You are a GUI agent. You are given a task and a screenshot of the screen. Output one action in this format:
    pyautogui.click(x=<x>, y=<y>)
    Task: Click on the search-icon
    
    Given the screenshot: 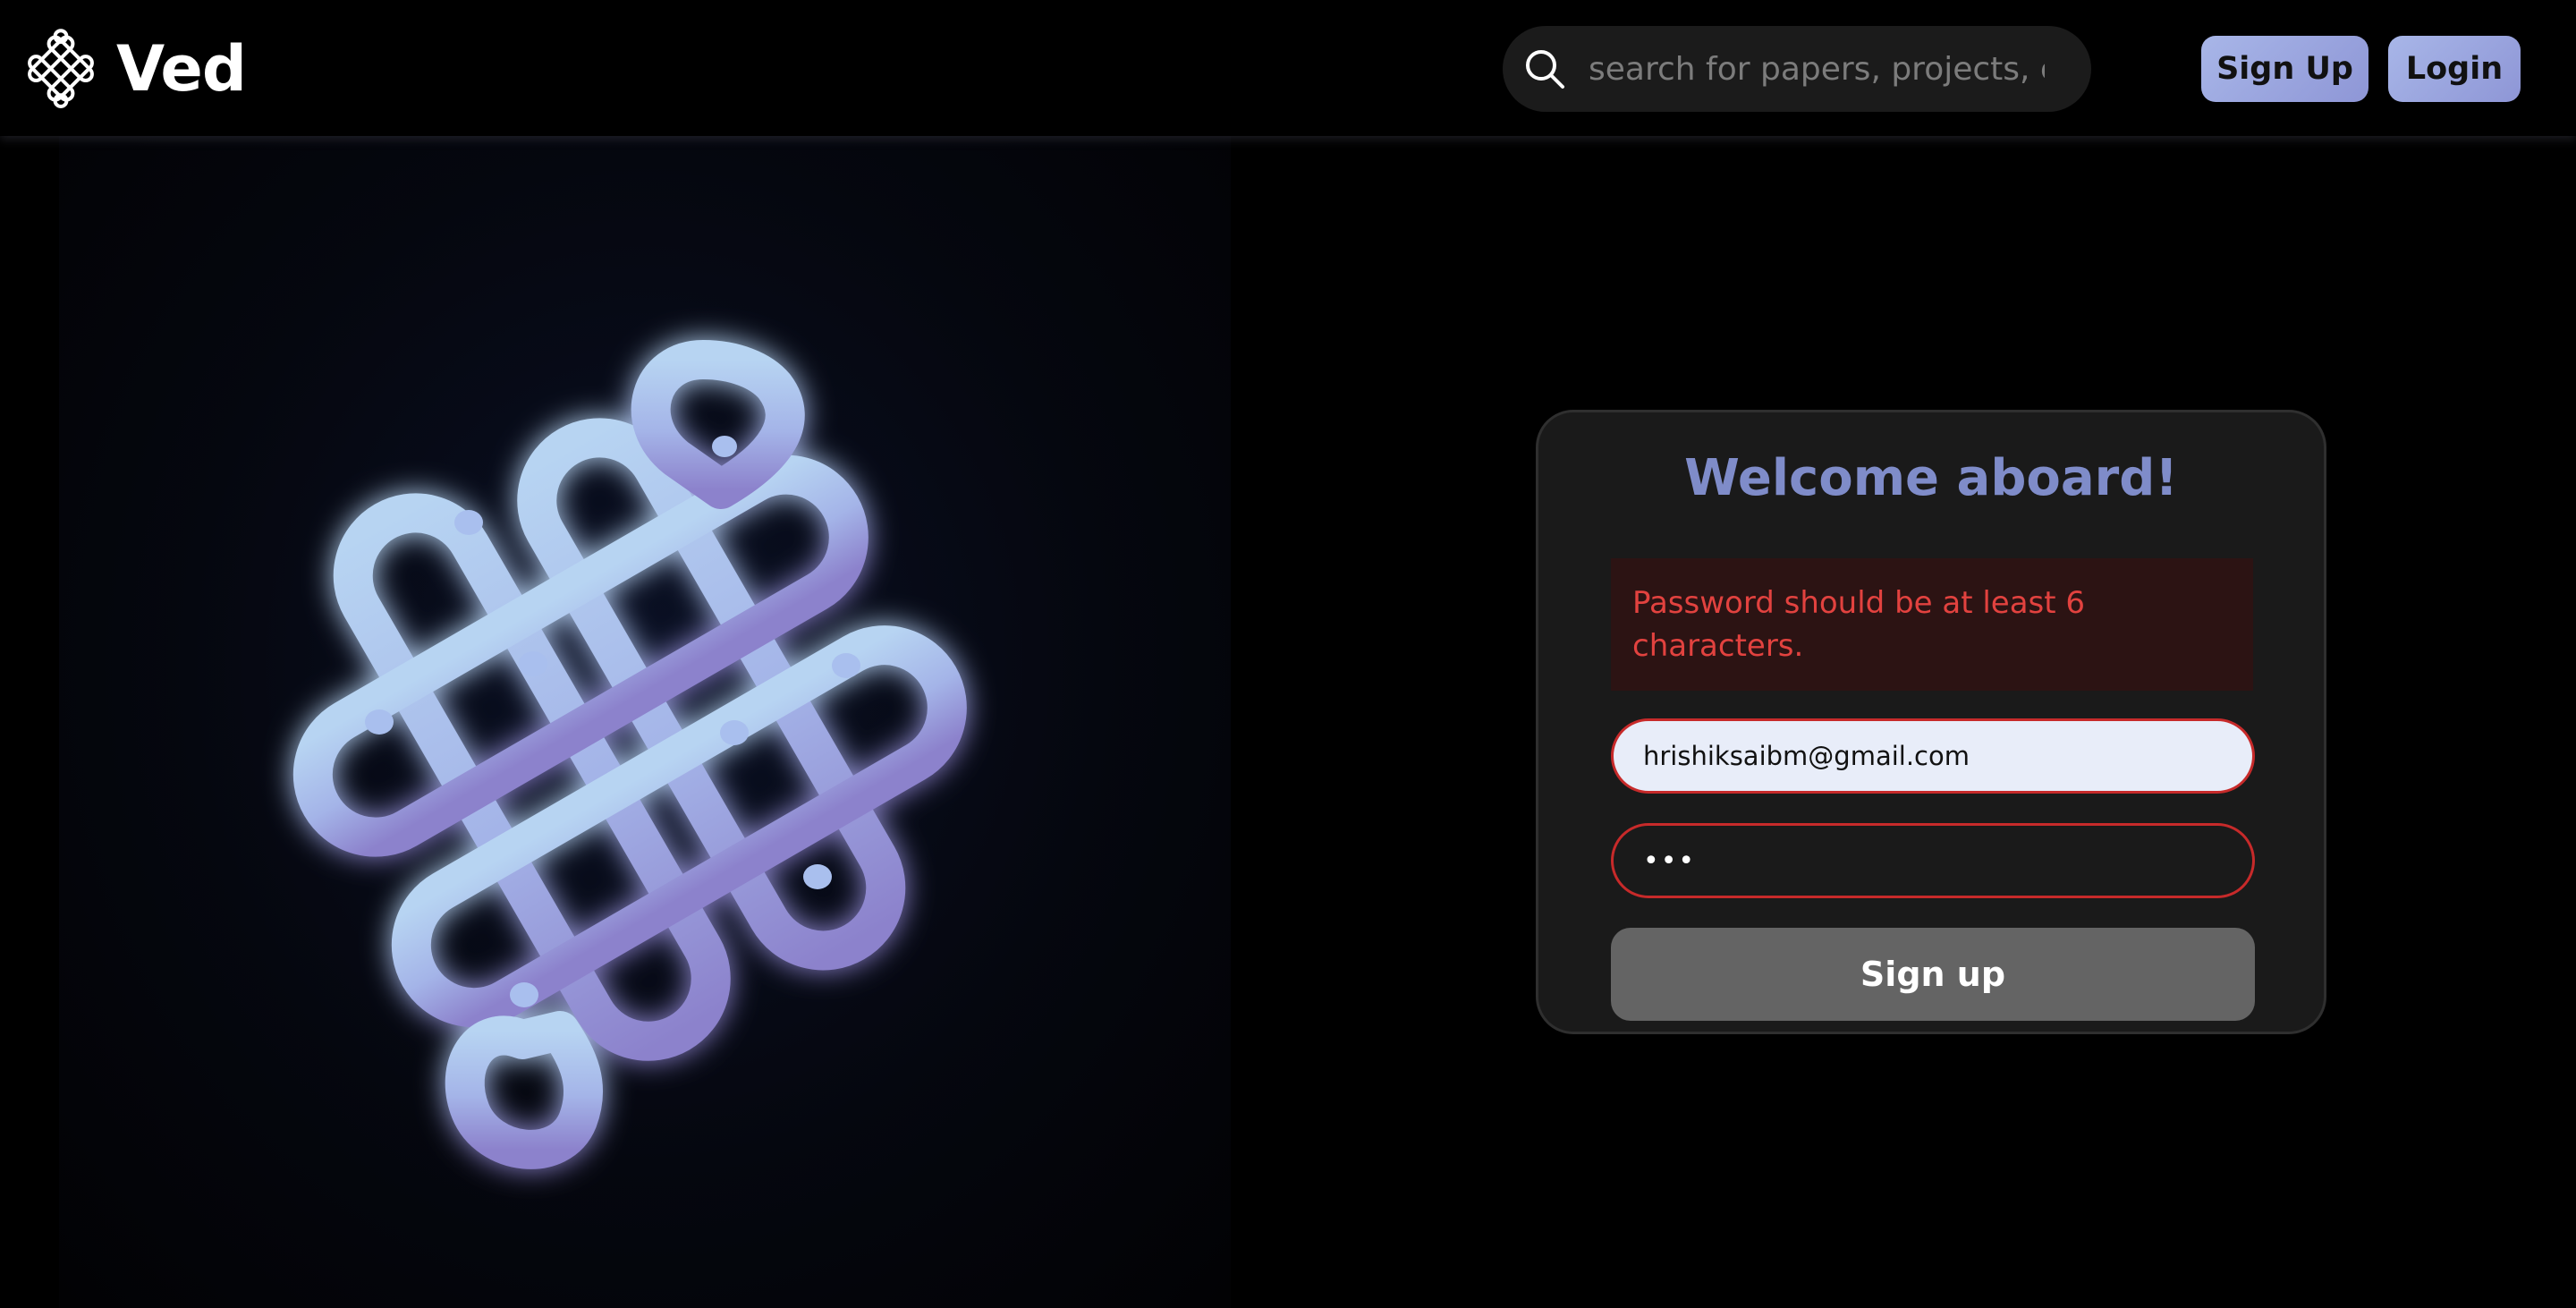 What is the action you would take?
    pyautogui.click(x=1545, y=69)
    